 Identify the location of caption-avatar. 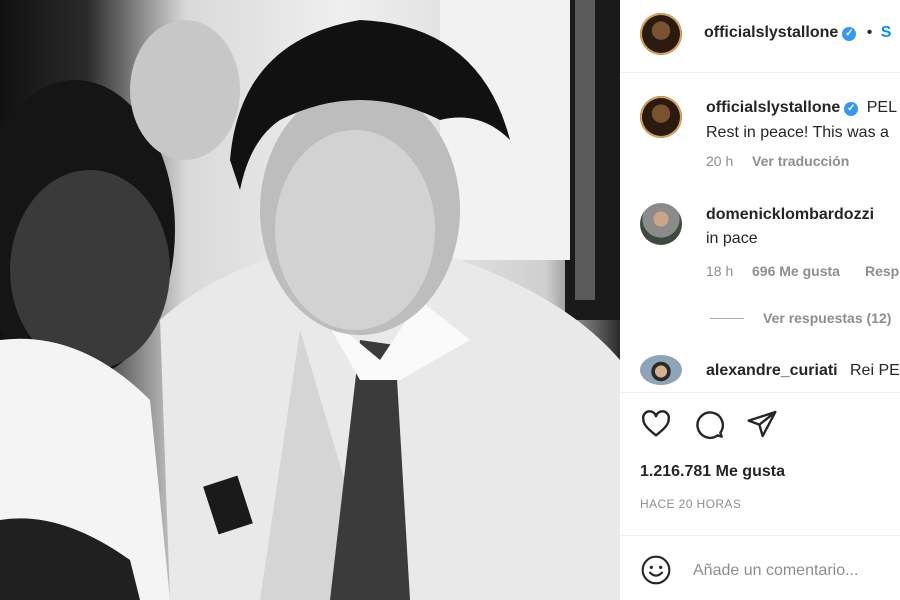
(661, 117).